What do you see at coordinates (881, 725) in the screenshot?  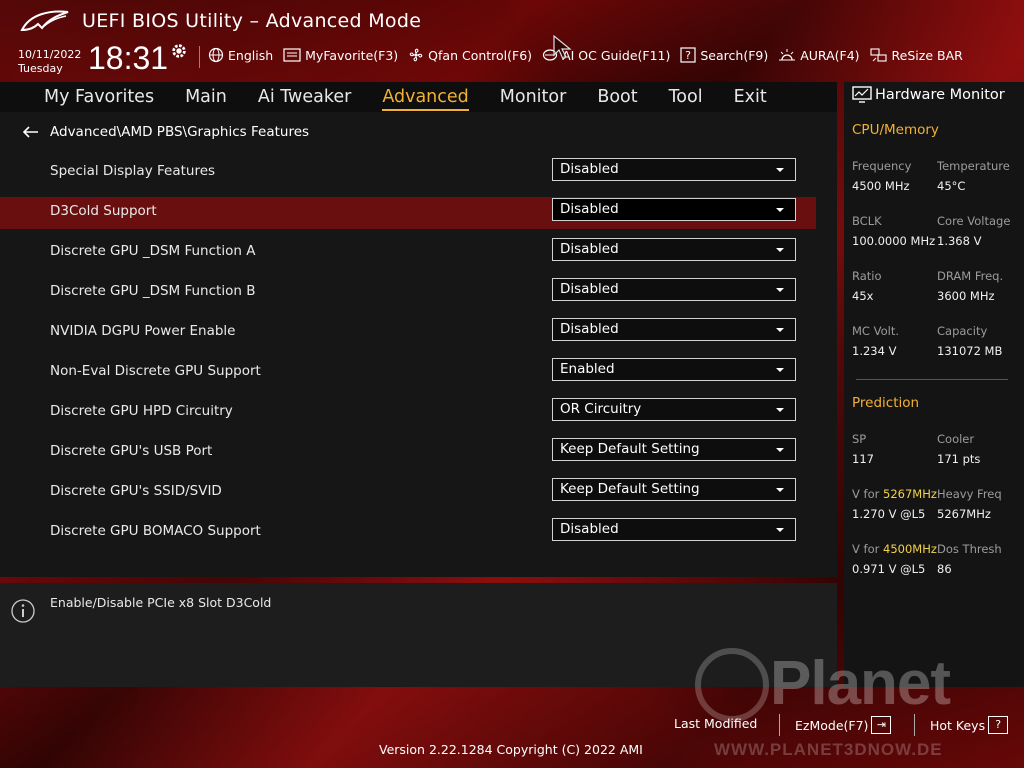 I see `ezmode-key-icon: ⇥` at bounding box center [881, 725].